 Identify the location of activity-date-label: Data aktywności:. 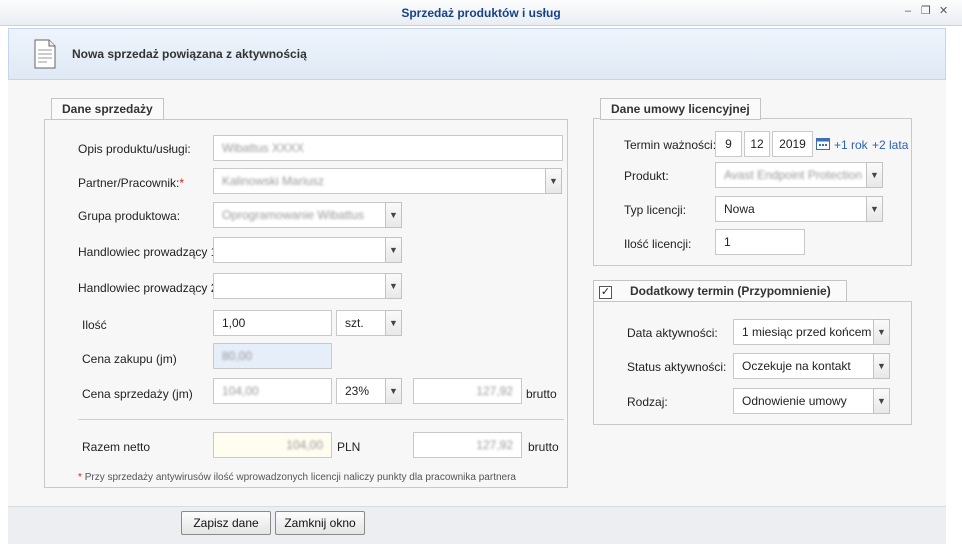
(672, 333).